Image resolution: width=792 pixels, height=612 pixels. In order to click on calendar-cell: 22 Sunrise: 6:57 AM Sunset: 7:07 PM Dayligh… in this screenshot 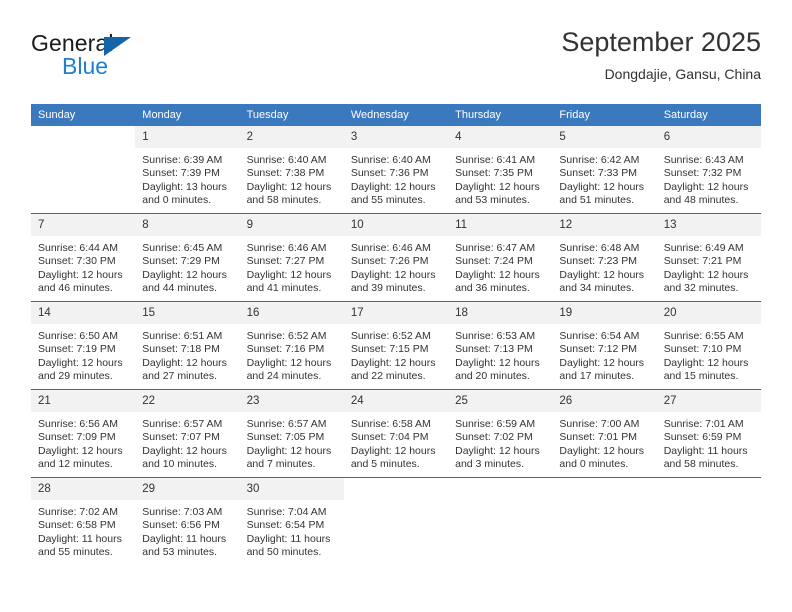, I will do `click(187, 433)`.